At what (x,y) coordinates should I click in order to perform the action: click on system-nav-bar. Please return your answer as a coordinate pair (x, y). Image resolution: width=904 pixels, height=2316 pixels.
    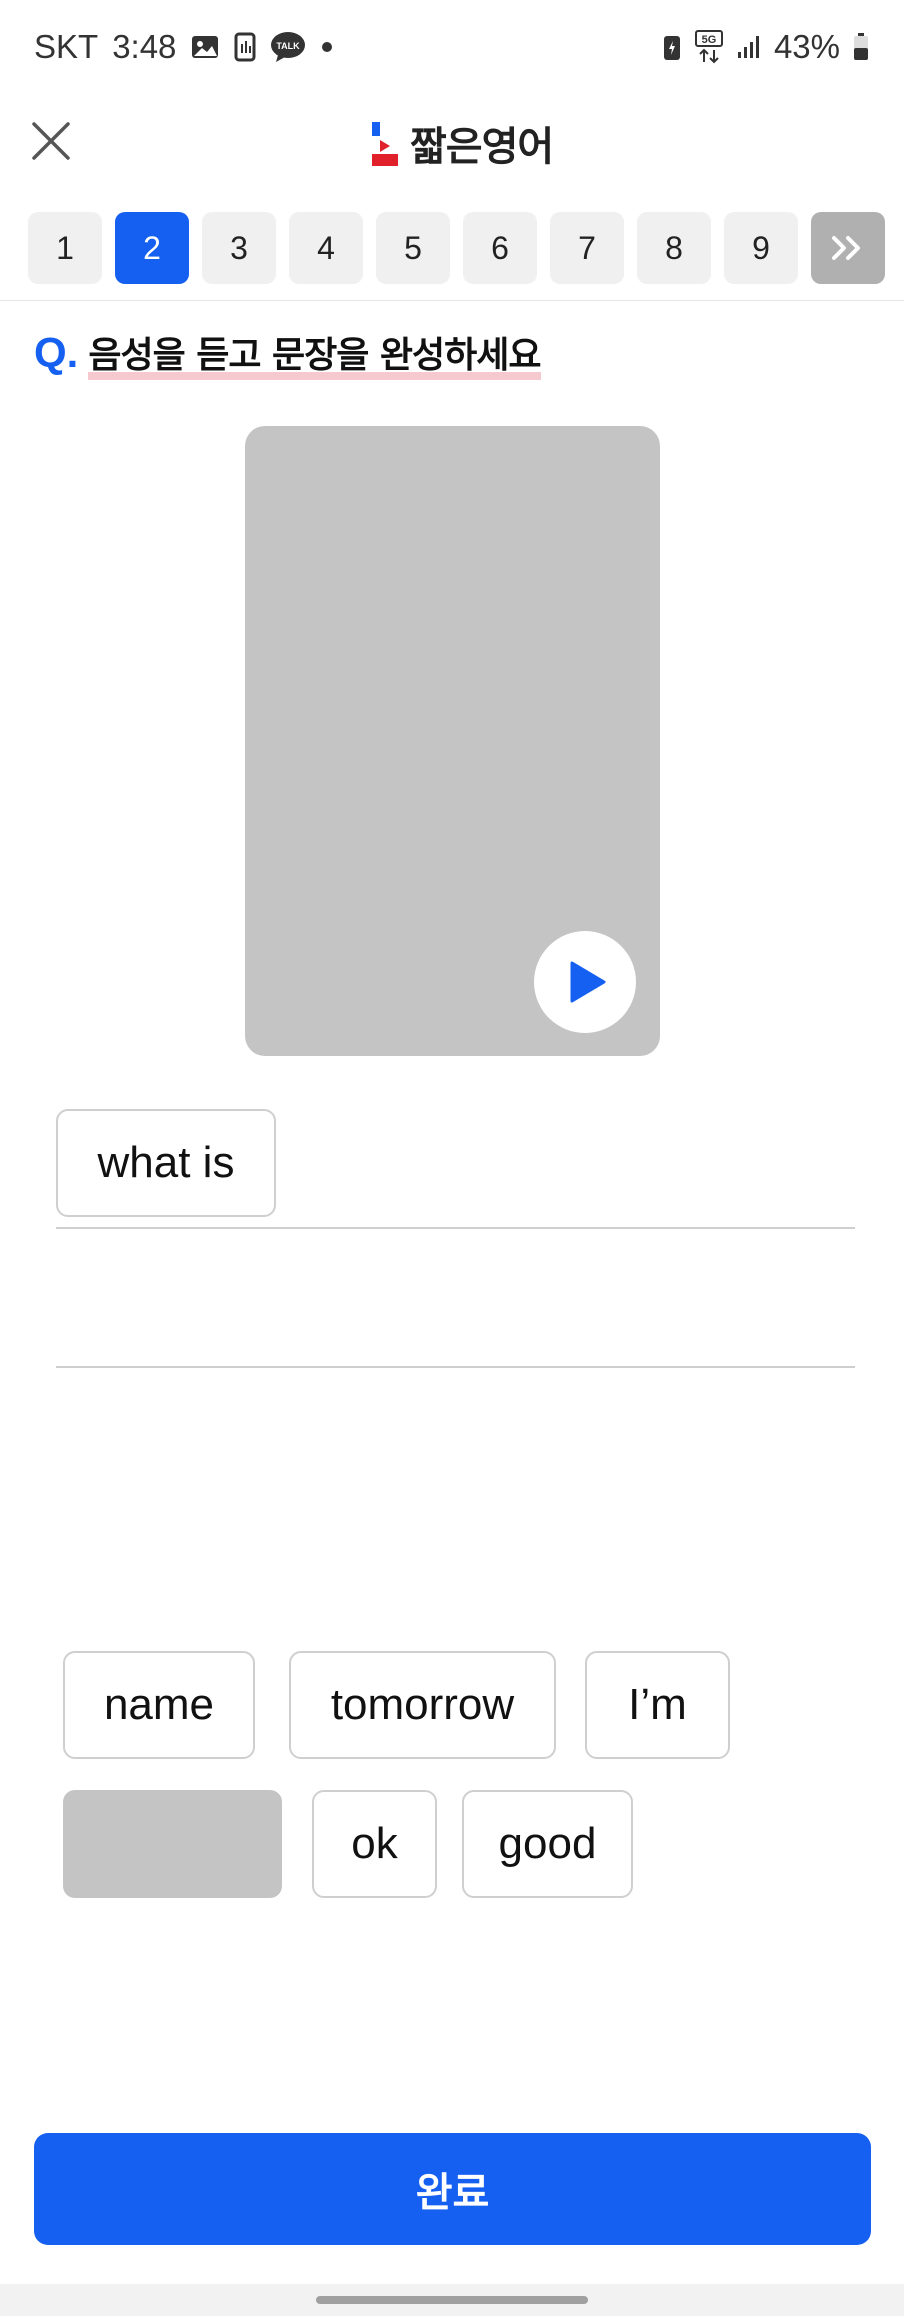
    Looking at the image, I should click on (452, 2300).